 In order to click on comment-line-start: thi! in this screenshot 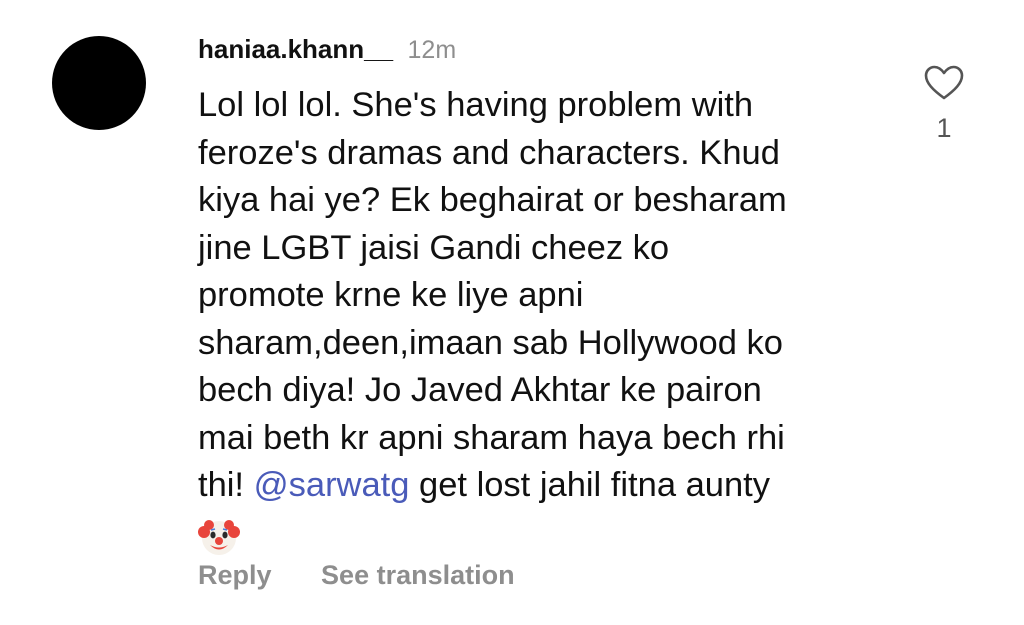, I will do `click(226, 485)`.